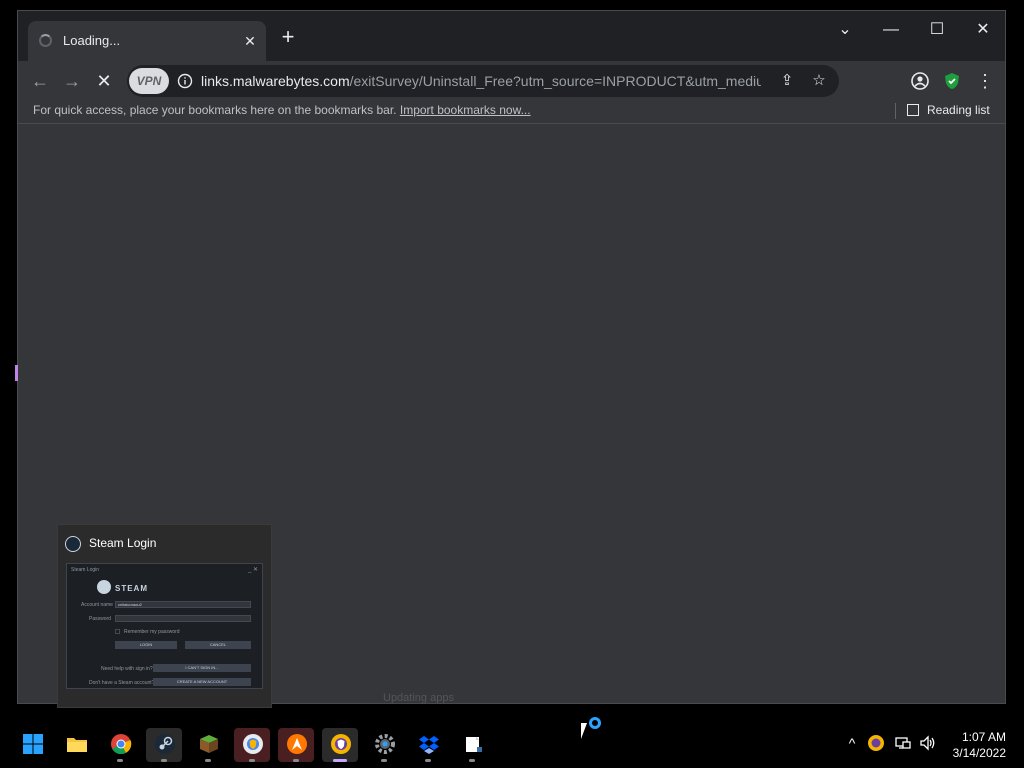 This screenshot has height=768, width=1024. I want to click on steam-logo-icon, so click(104, 587).